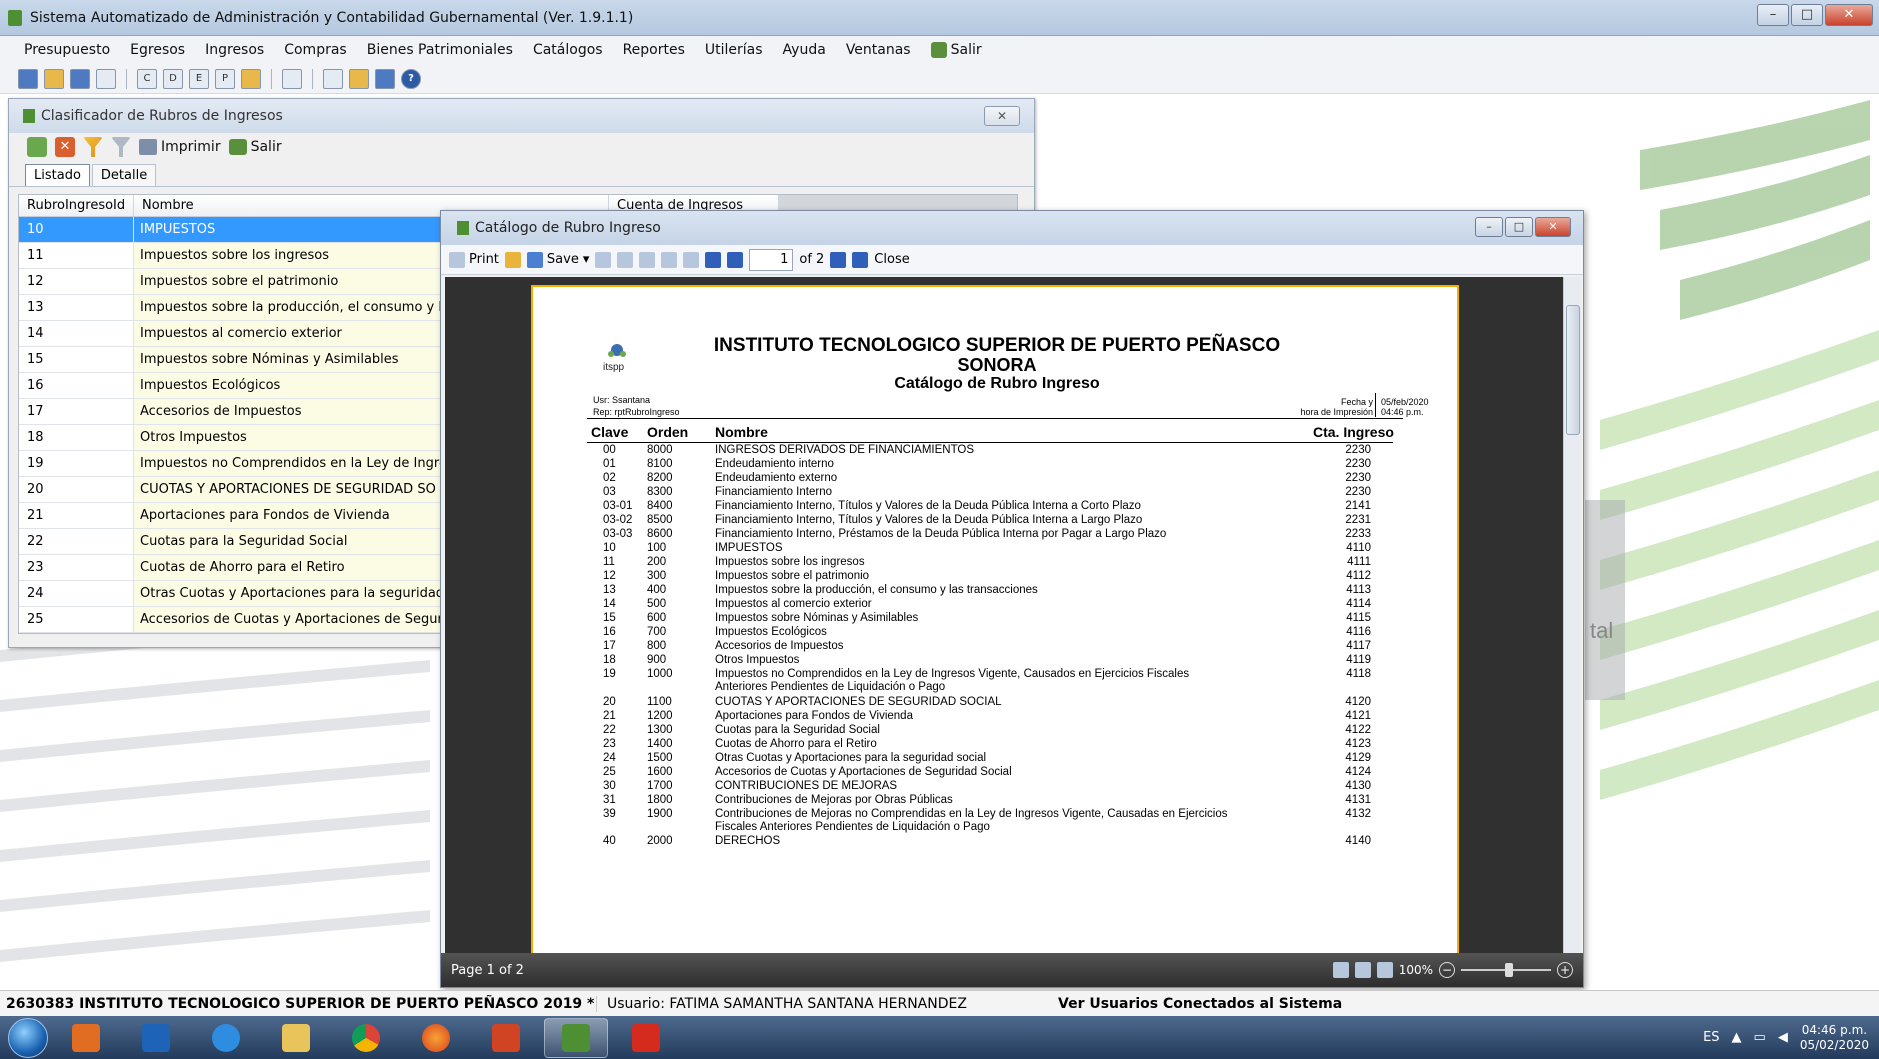 The height and width of the screenshot is (1059, 1879). What do you see at coordinates (891, 259) in the screenshot?
I see `viewer-close-label: Close` at bounding box center [891, 259].